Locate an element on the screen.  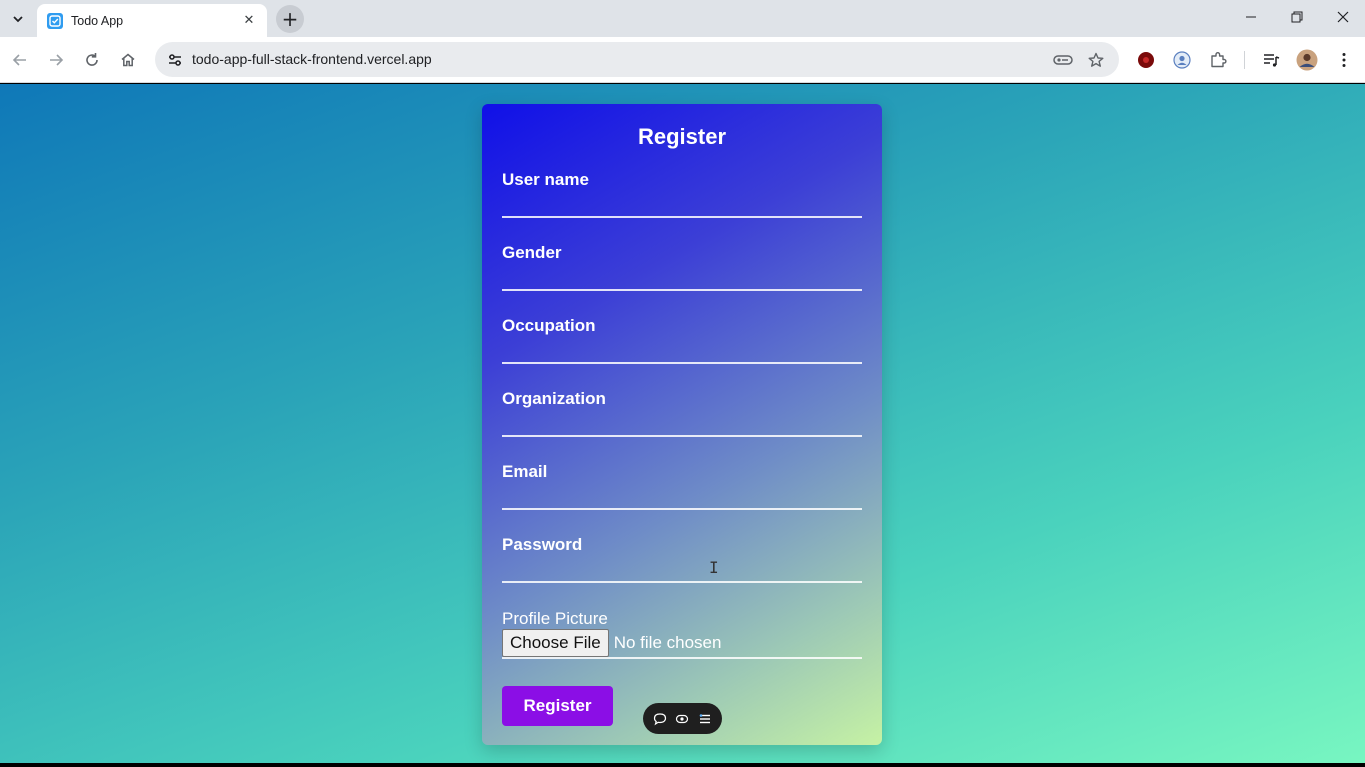
file-status-text: No file chosen is located at coordinates (667, 642).